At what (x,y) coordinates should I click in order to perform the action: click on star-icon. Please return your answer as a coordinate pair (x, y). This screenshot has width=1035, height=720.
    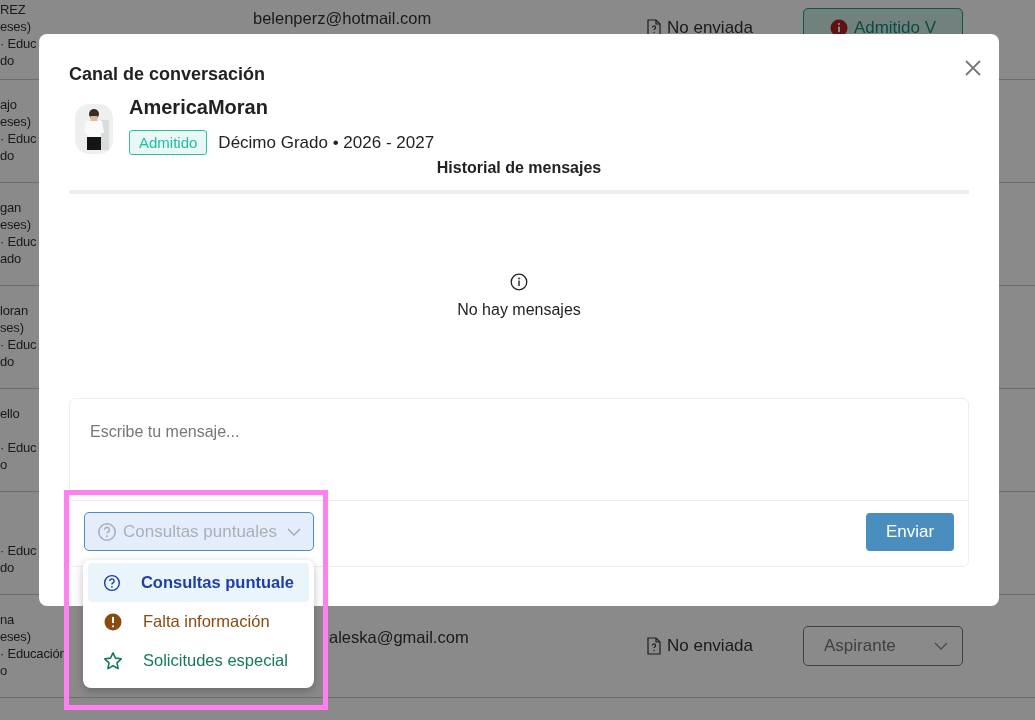
    Looking at the image, I should click on (113, 660).